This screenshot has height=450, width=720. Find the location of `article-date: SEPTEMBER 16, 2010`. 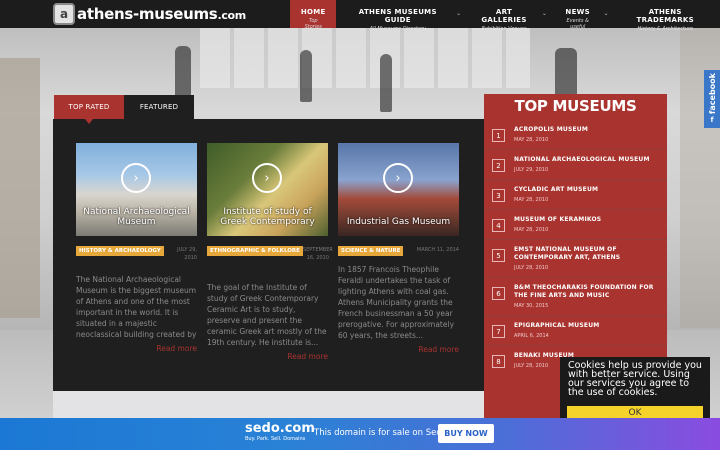

article-date: SEPTEMBER 16, 2010 is located at coordinates (317, 254).